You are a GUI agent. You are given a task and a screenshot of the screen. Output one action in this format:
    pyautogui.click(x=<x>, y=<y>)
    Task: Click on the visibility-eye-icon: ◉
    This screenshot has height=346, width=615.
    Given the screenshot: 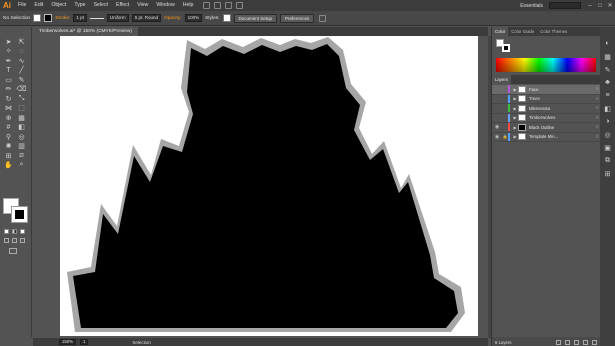 What is the action you would take?
    pyautogui.click(x=497, y=127)
    